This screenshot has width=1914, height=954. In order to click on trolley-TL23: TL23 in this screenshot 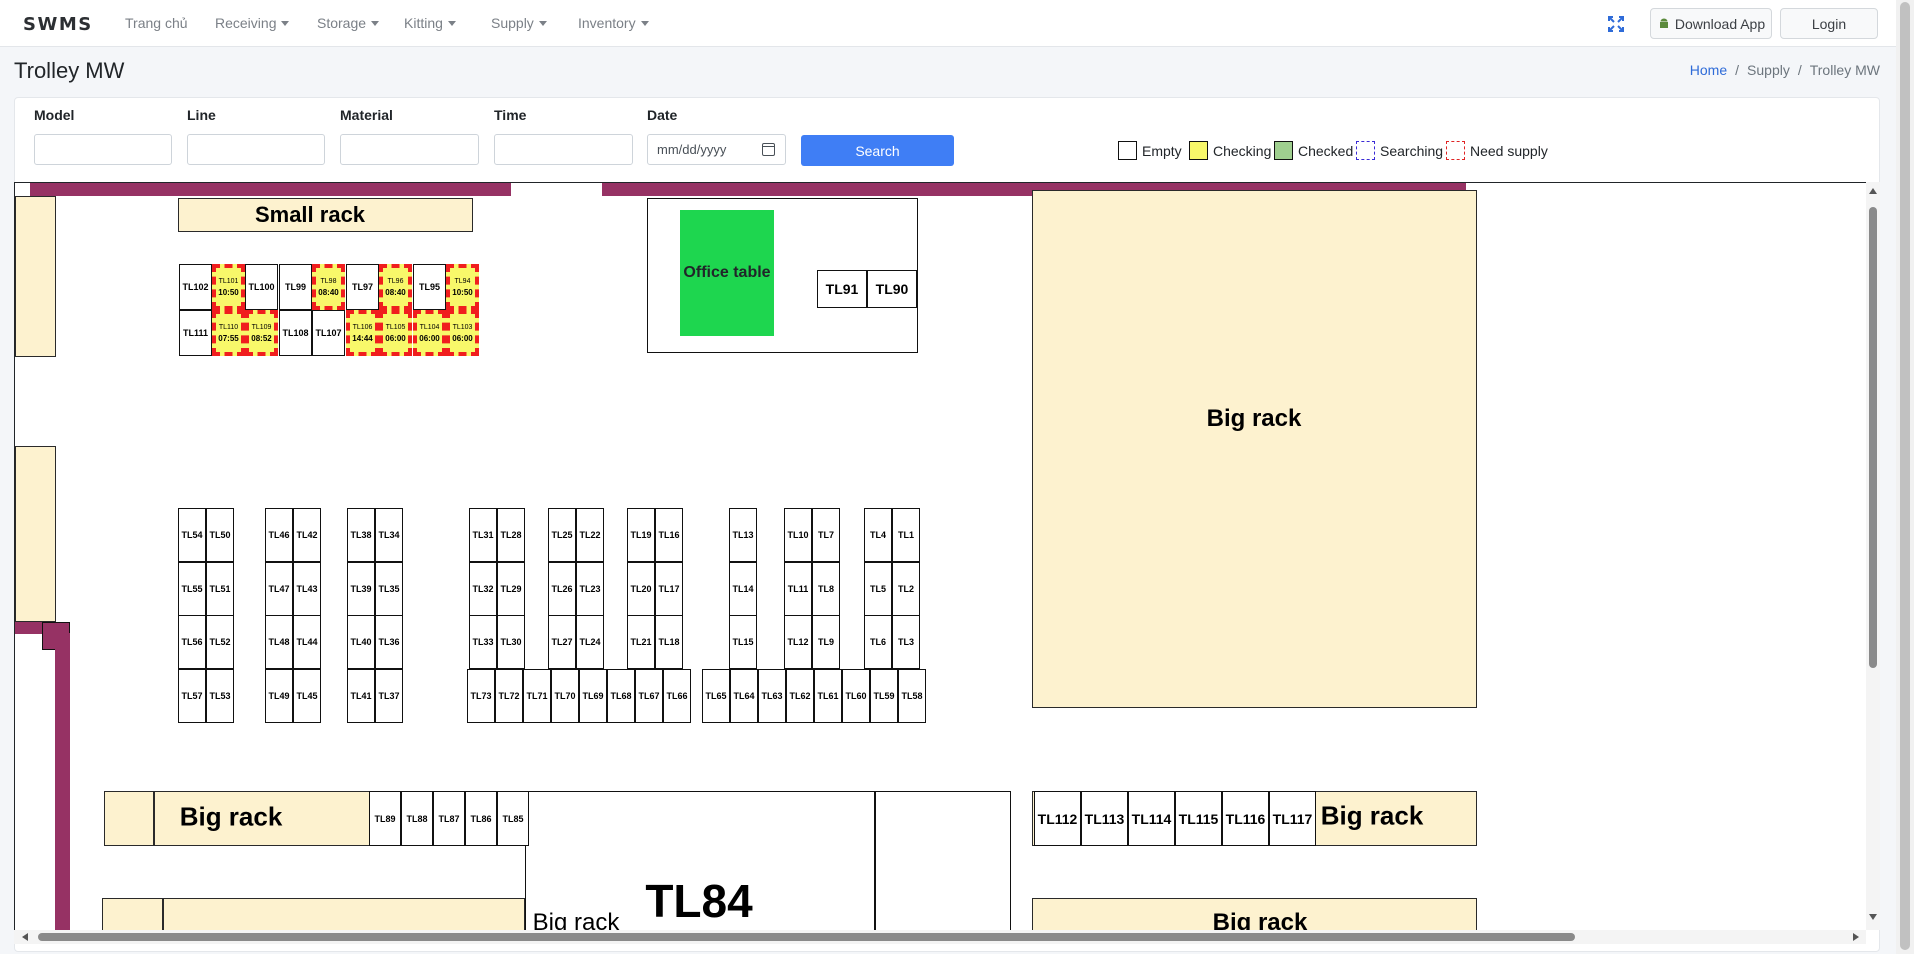, I will do `click(590, 589)`.